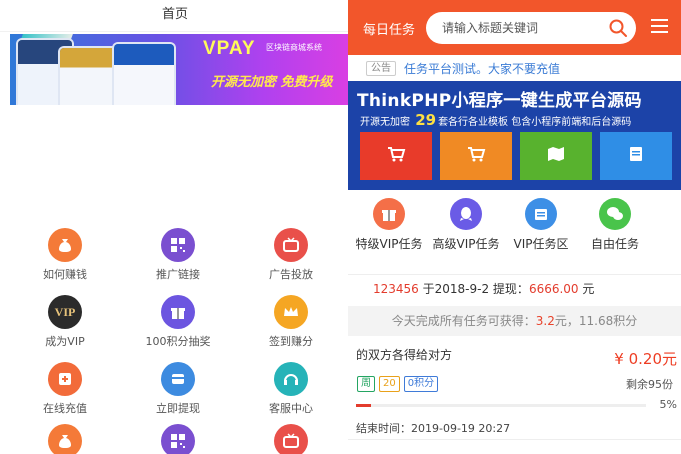 The image size is (681, 454). I want to click on grid-item-label: 广告投放, so click(291, 274).